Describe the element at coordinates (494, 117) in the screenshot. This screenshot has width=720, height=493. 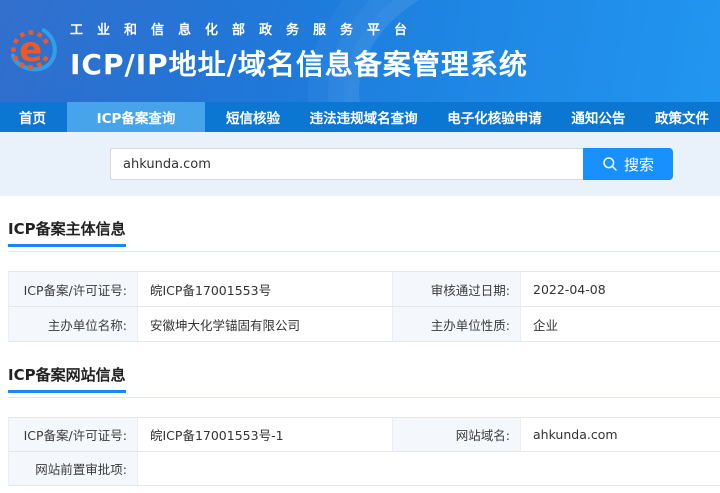
I see `nav-item-e-verify-apply: 电子化核验申请` at that location.